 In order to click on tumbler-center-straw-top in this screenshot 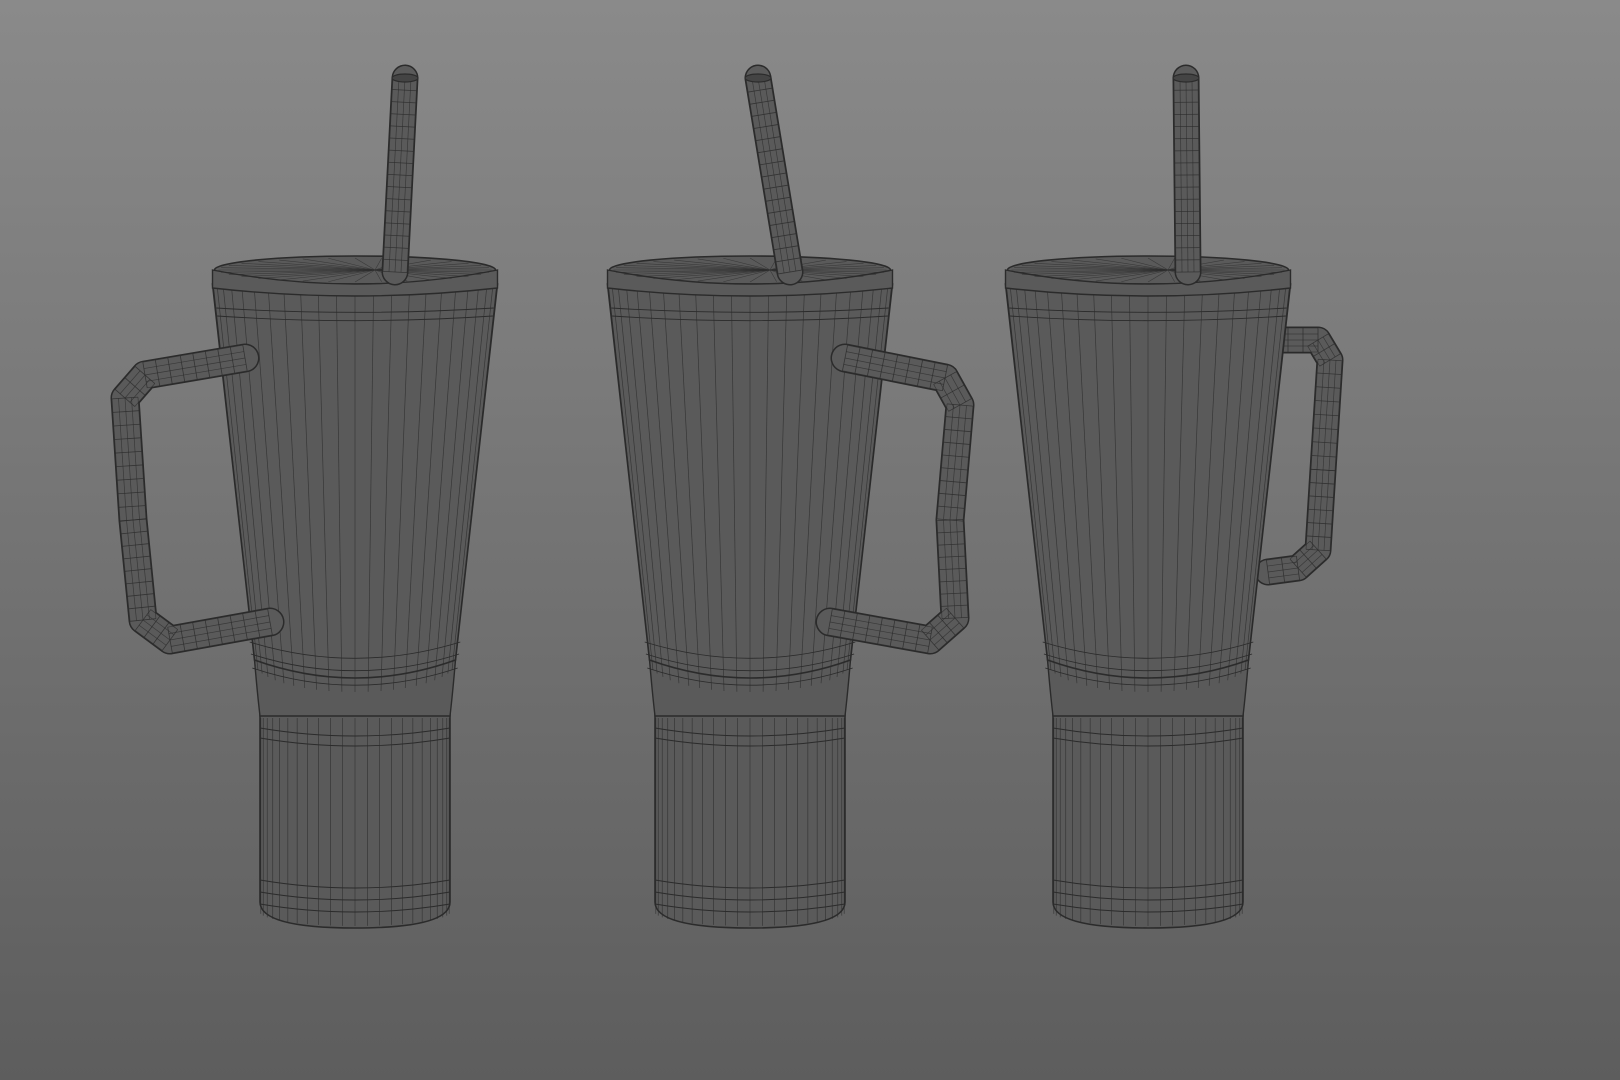, I will do `click(758, 78)`.